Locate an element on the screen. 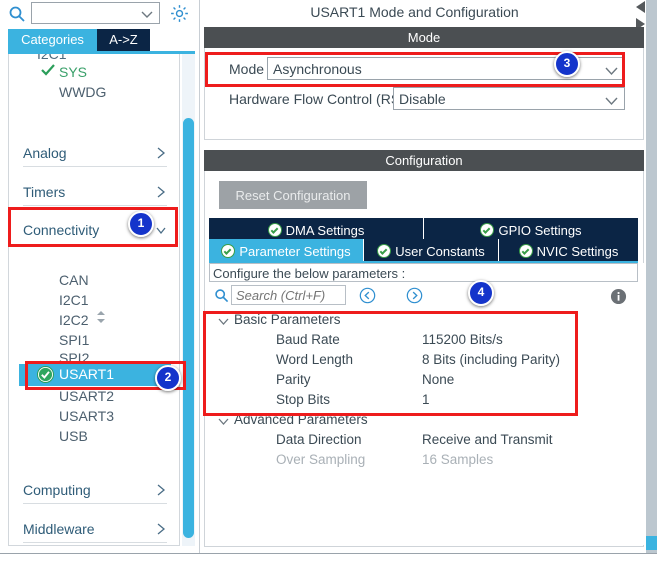 This screenshot has height=565, width=657. list-item-label: USART3 is located at coordinates (86, 416).